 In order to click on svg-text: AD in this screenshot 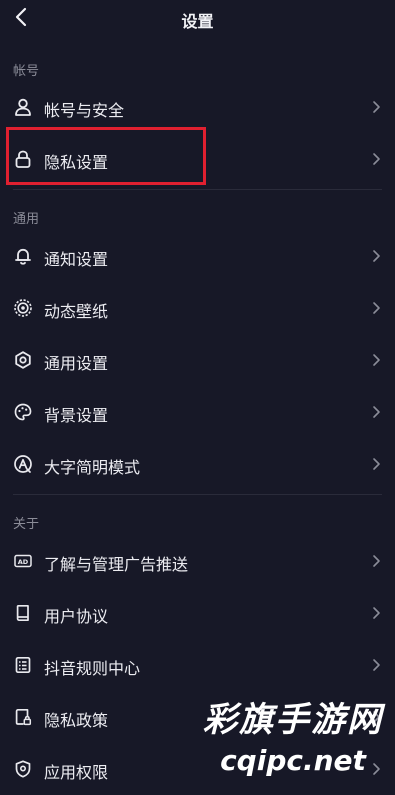, I will do `click(23, 562)`.